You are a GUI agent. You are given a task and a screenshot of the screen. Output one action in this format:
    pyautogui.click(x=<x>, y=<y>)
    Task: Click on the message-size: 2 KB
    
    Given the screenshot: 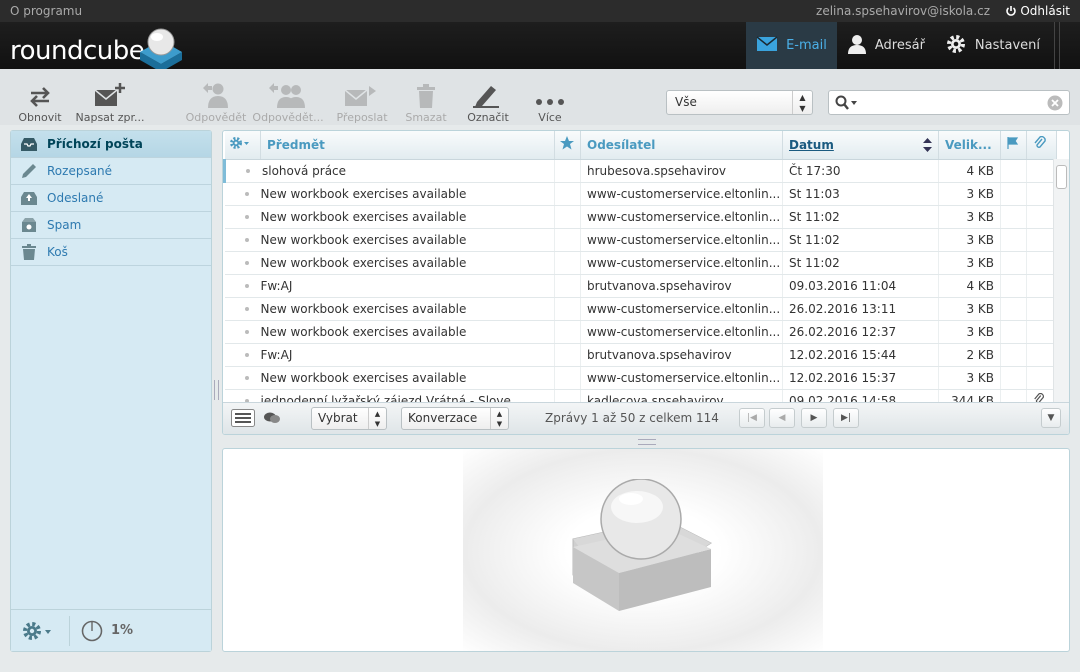 What is the action you would take?
    pyautogui.click(x=969, y=355)
    